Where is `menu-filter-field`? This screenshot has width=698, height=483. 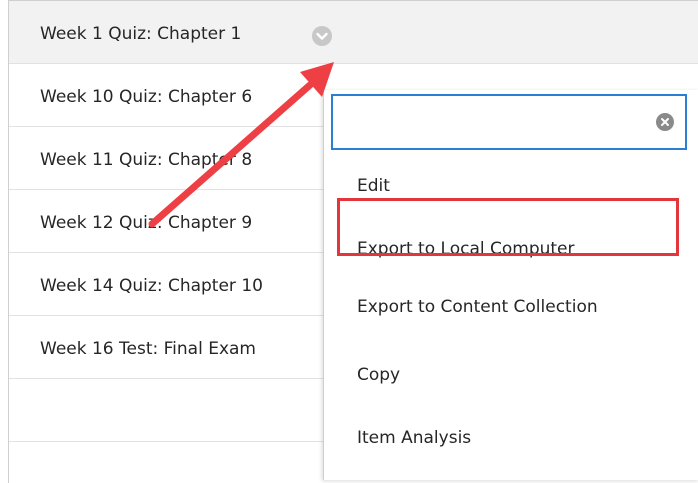 menu-filter-field is located at coordinates (509, 122).